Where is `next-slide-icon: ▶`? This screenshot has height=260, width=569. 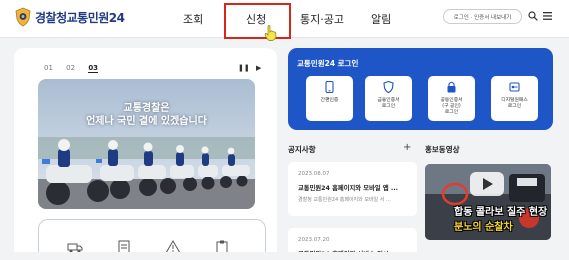
next-slide-icon: ▶ is located at coordinates (258, 68).